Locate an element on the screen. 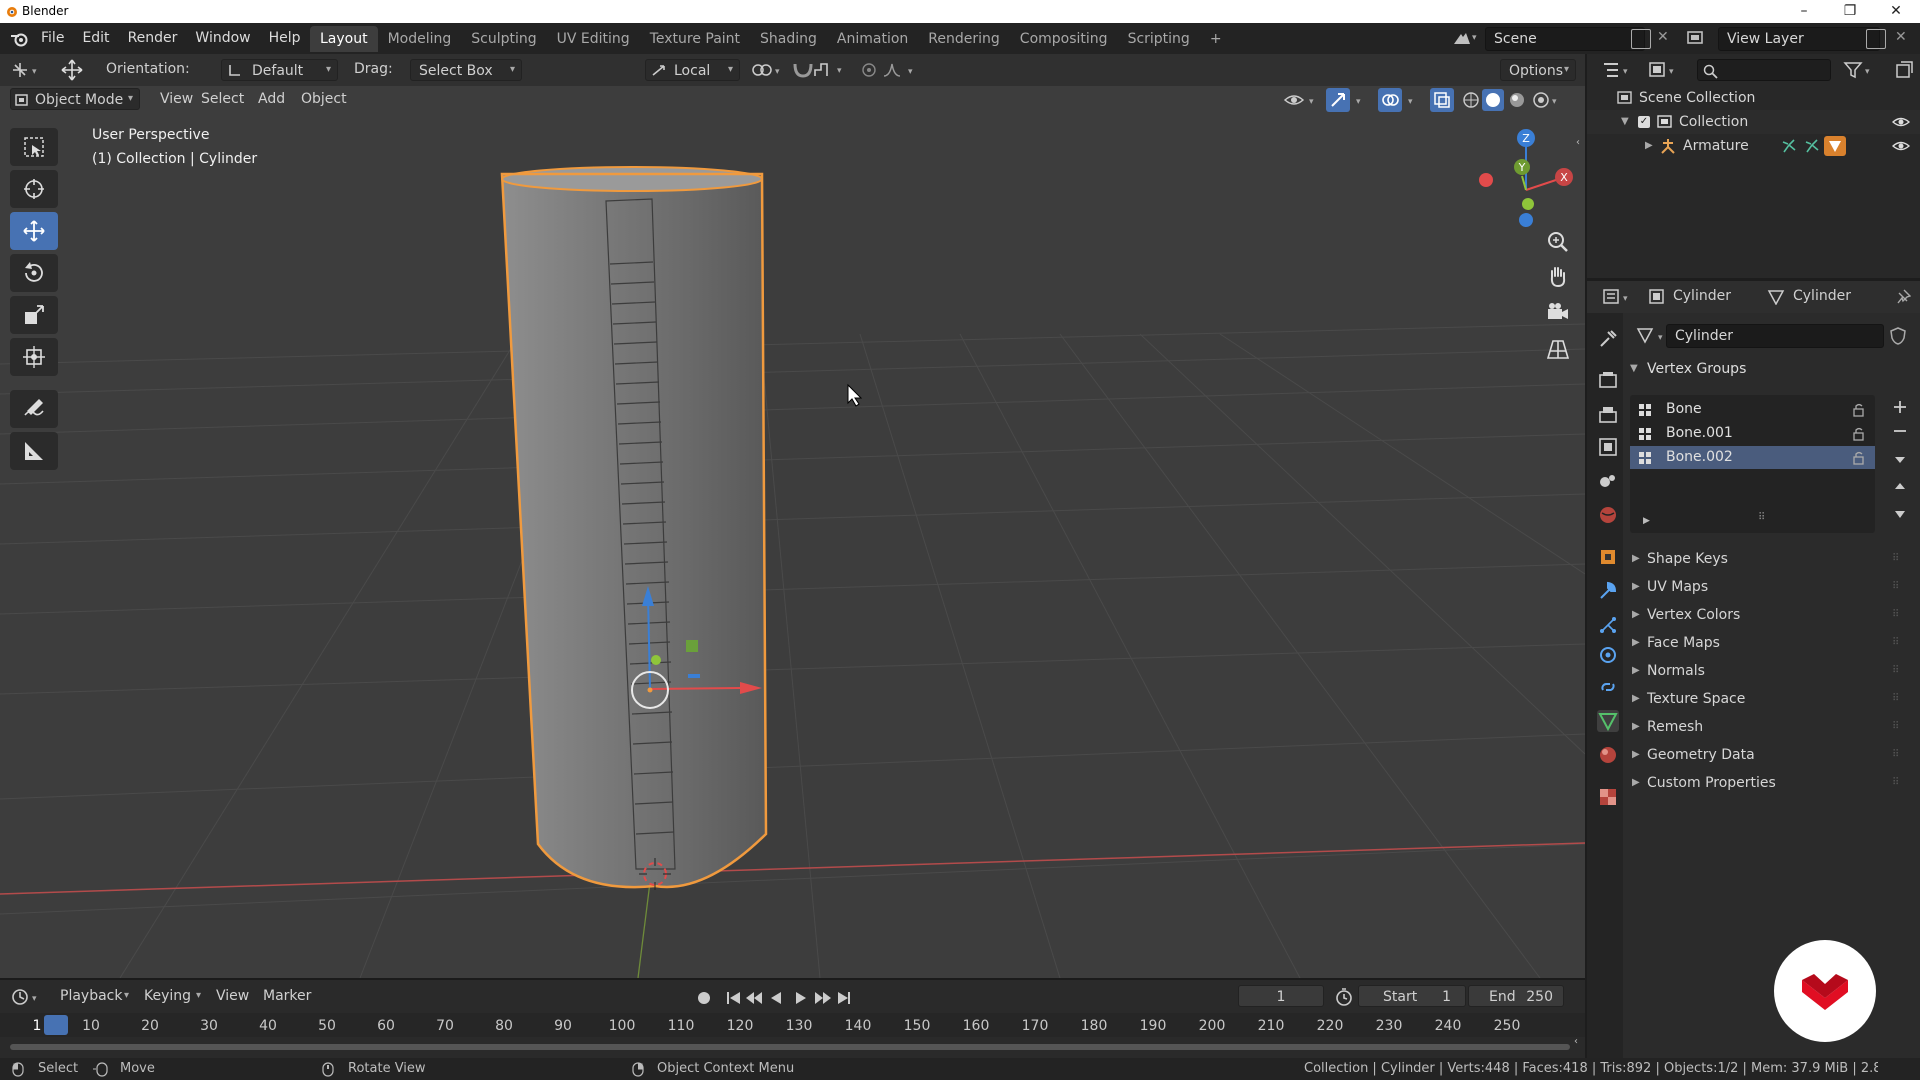  rotate-tool is located at coordinates (34, 273).